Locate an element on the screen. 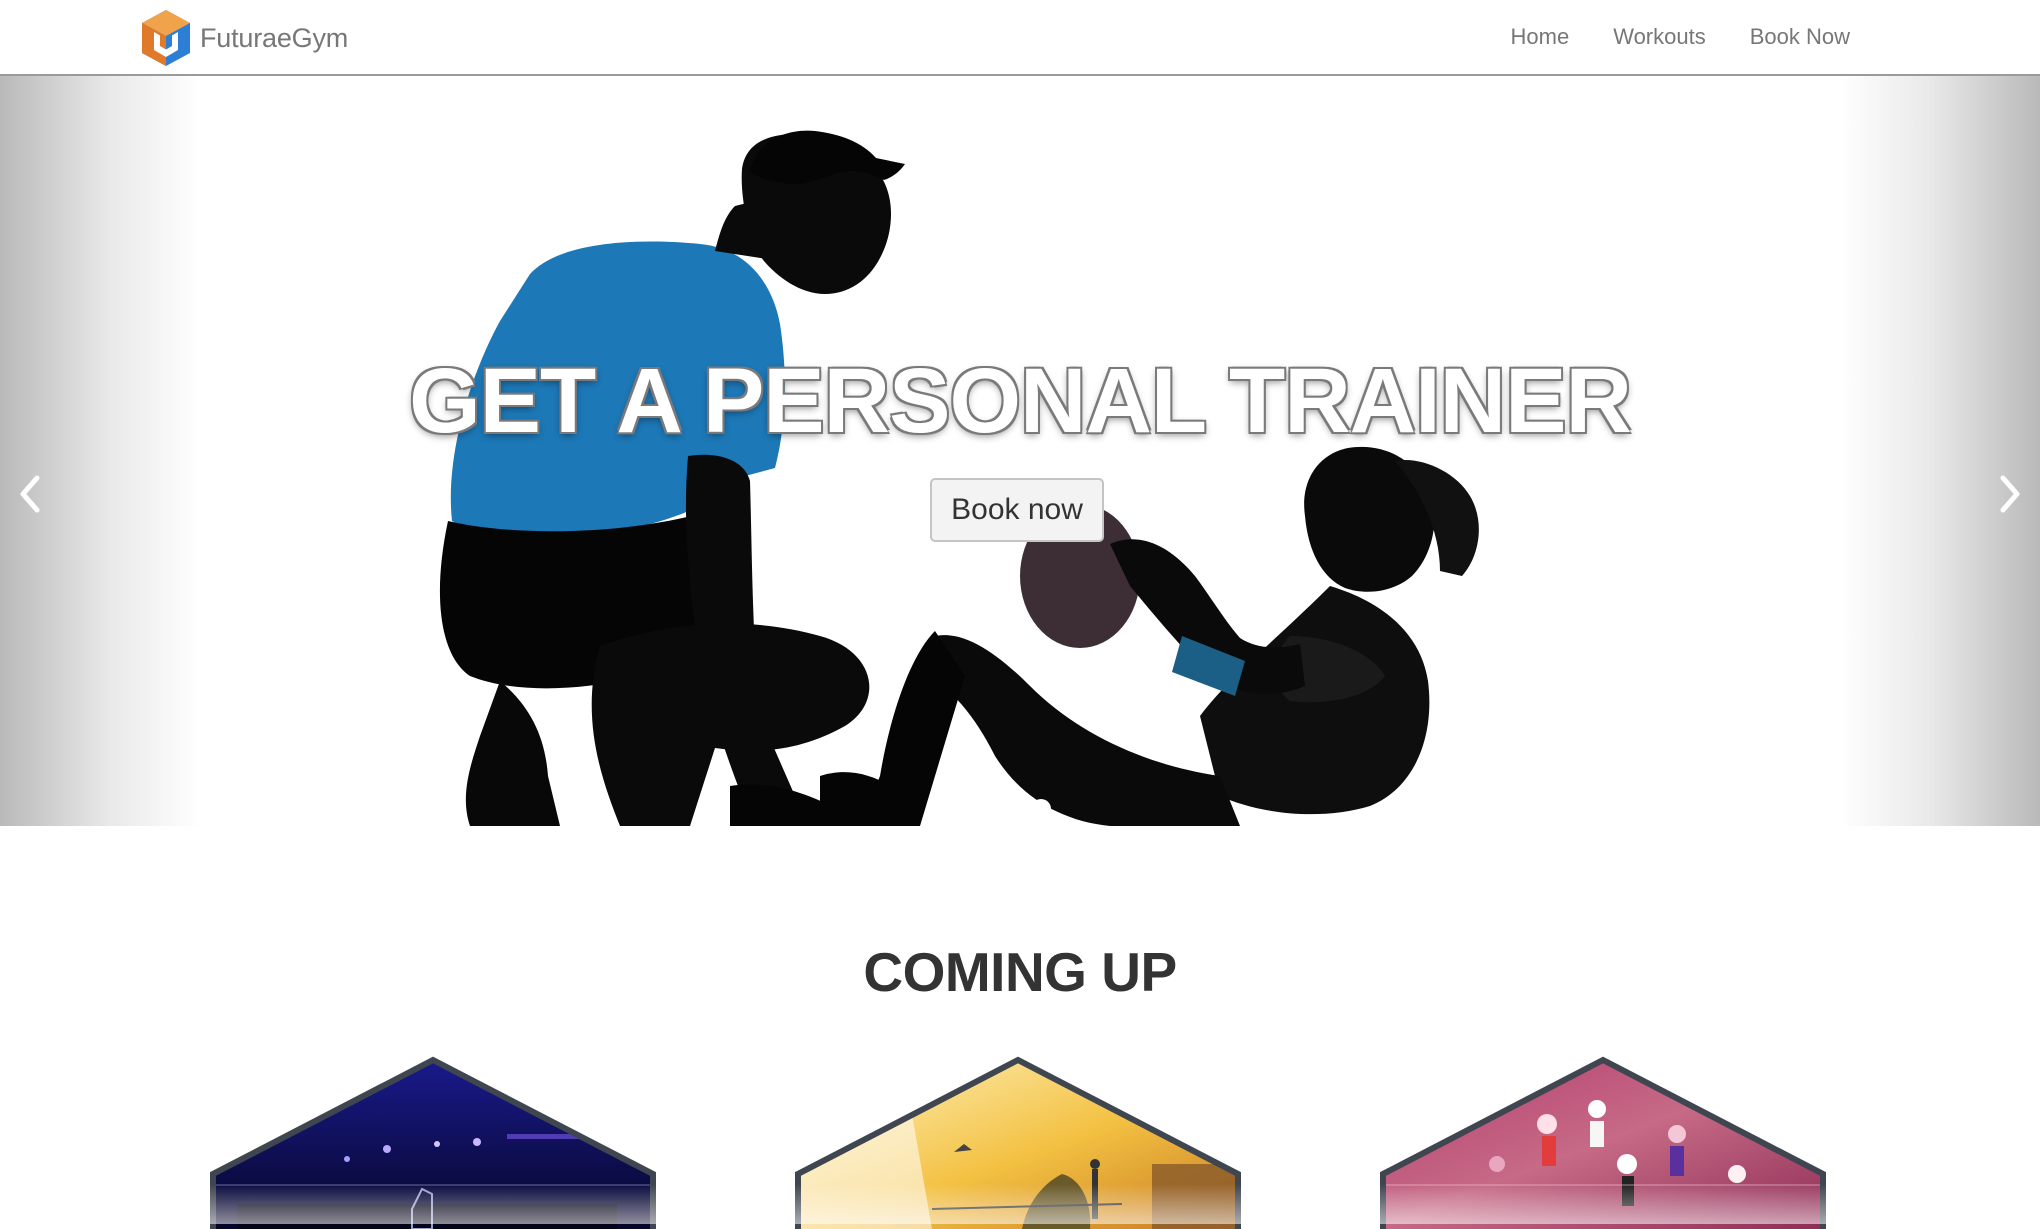 The width and height of the screenshot is (2040, 1229). navbar: FuturaeGym Home Workouts Book Now is located at coordinates (1020, 38).